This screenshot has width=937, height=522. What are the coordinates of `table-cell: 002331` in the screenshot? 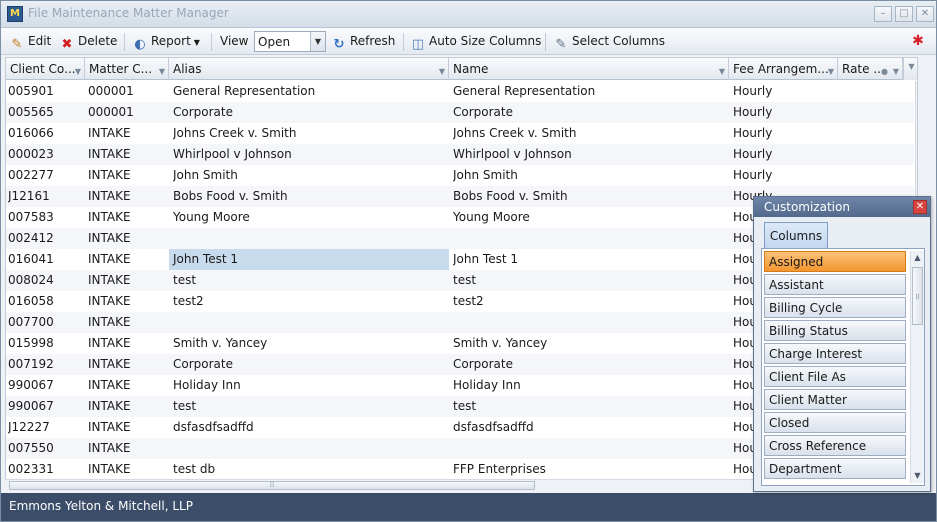 It's located at (45, 469).